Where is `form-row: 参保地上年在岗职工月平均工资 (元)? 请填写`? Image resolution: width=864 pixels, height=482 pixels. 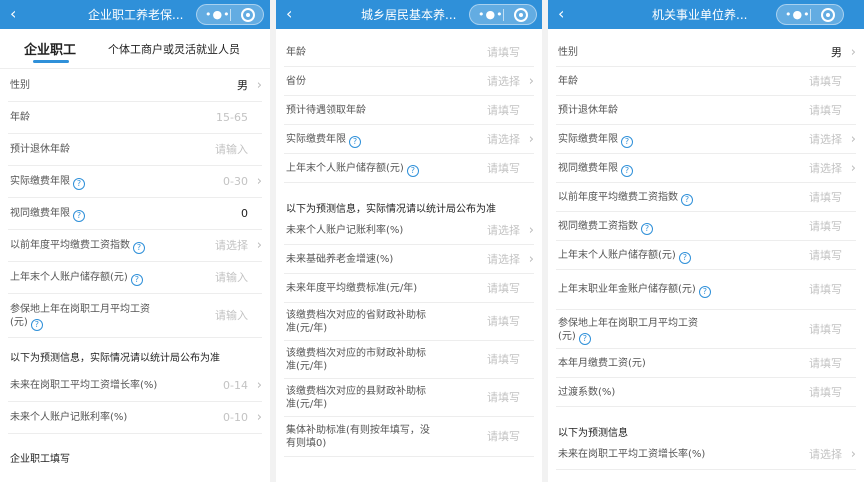
form-row: 参保地上年在岗职工月平均工资 (元)? 请填写 is located at coordinates (706, 329).